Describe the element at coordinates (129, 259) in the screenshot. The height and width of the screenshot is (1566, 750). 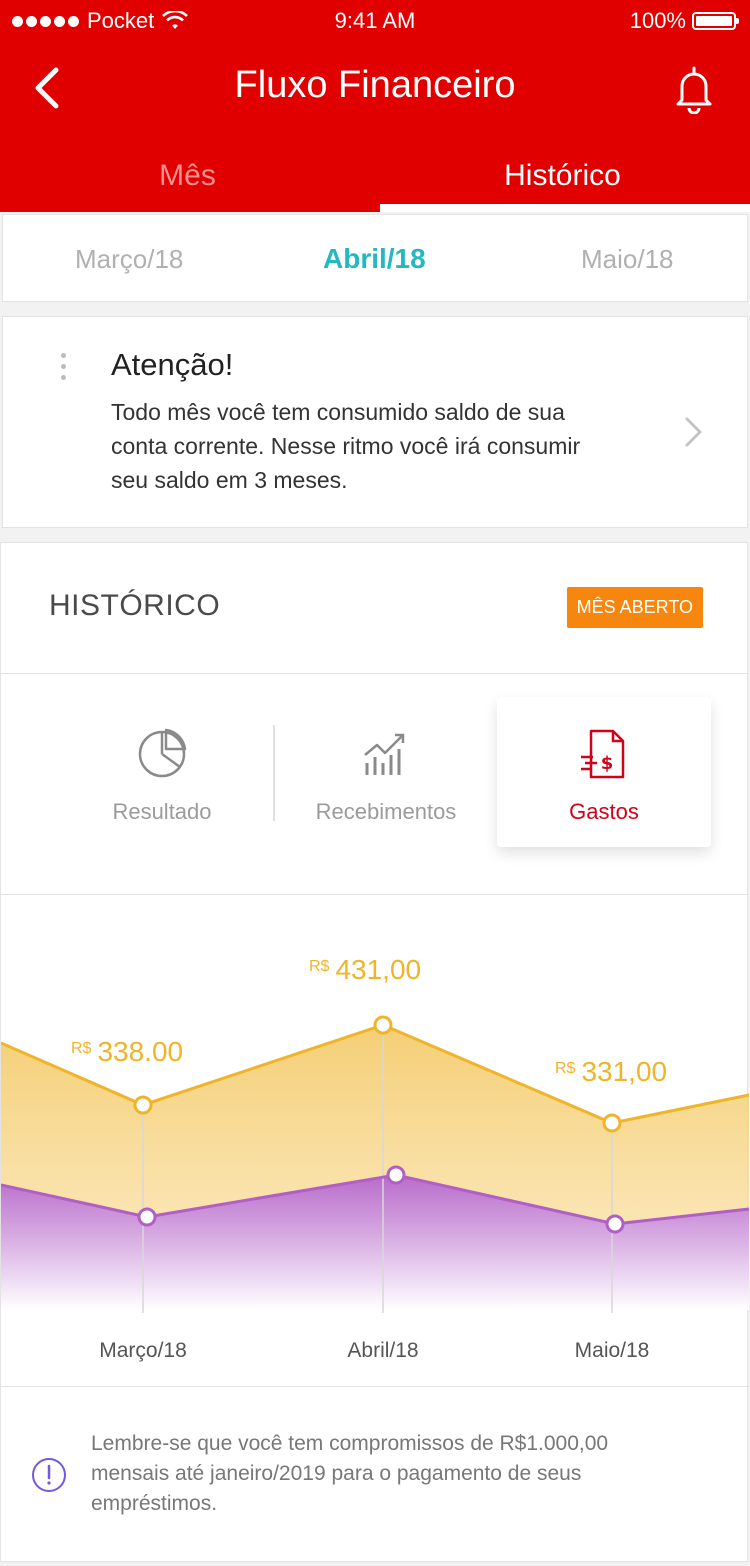
I see `month-prev: Março/18` at that location.